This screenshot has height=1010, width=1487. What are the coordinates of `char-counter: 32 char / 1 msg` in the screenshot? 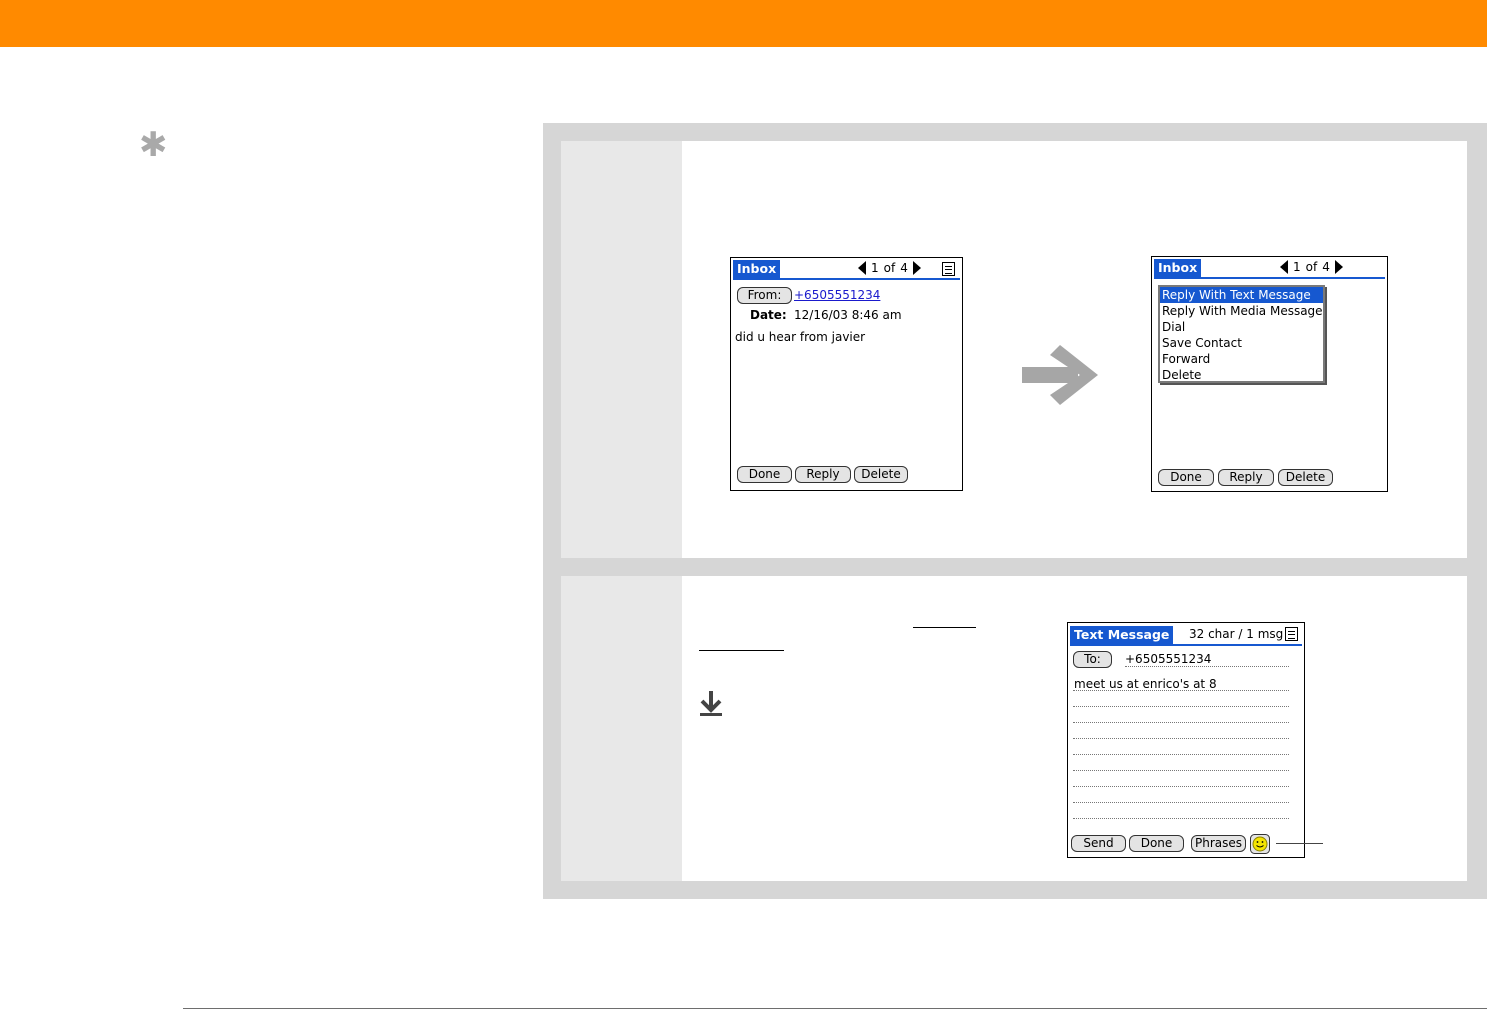 It's located at (1236, 634).